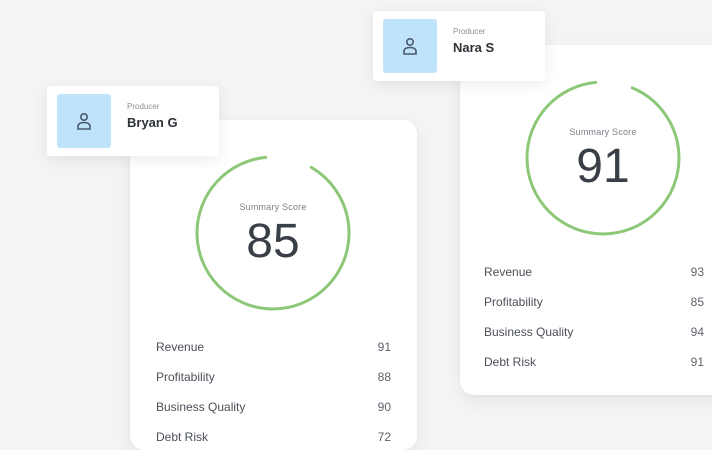 The height and width of the screenshot is (450, 712). Describe the element at coordinates (603, 166) in the screenshot. I see `summary-score-value: 91` at that location.